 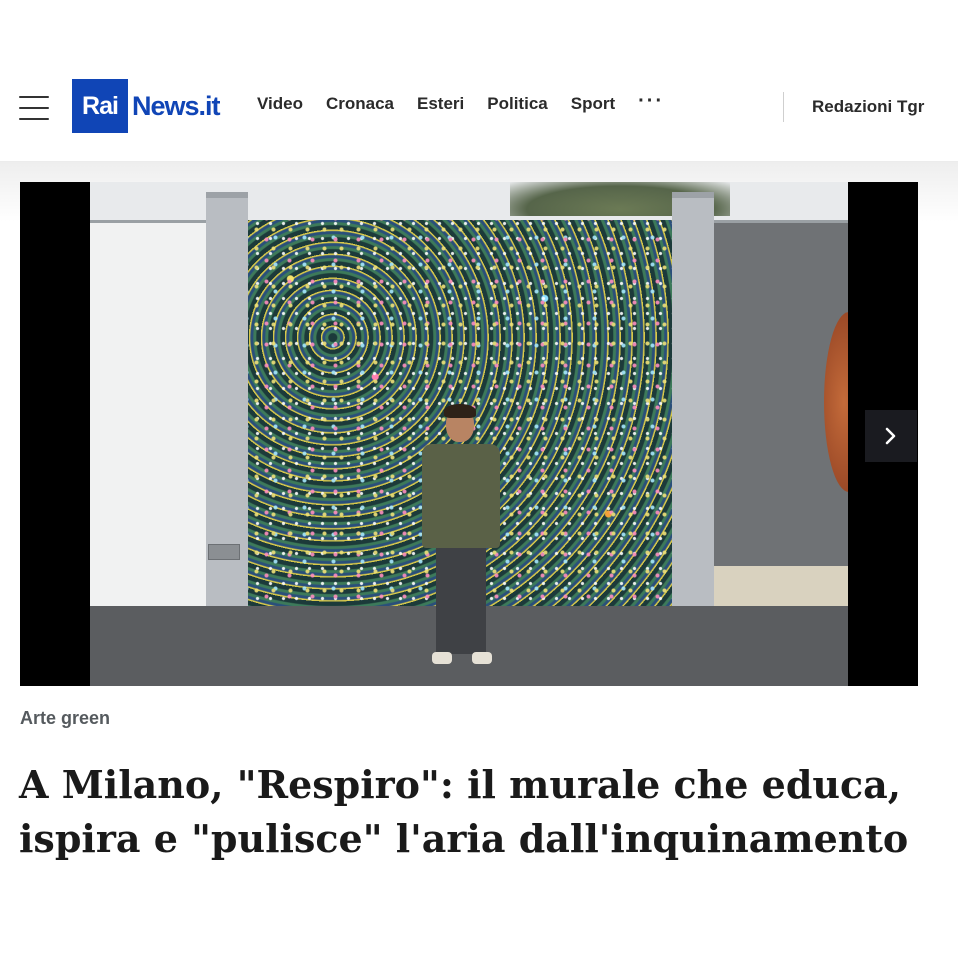 What do you see at coordinates (461, 496) in the screenshot?
I see `person-jacket` at bounding box center [461, 496].